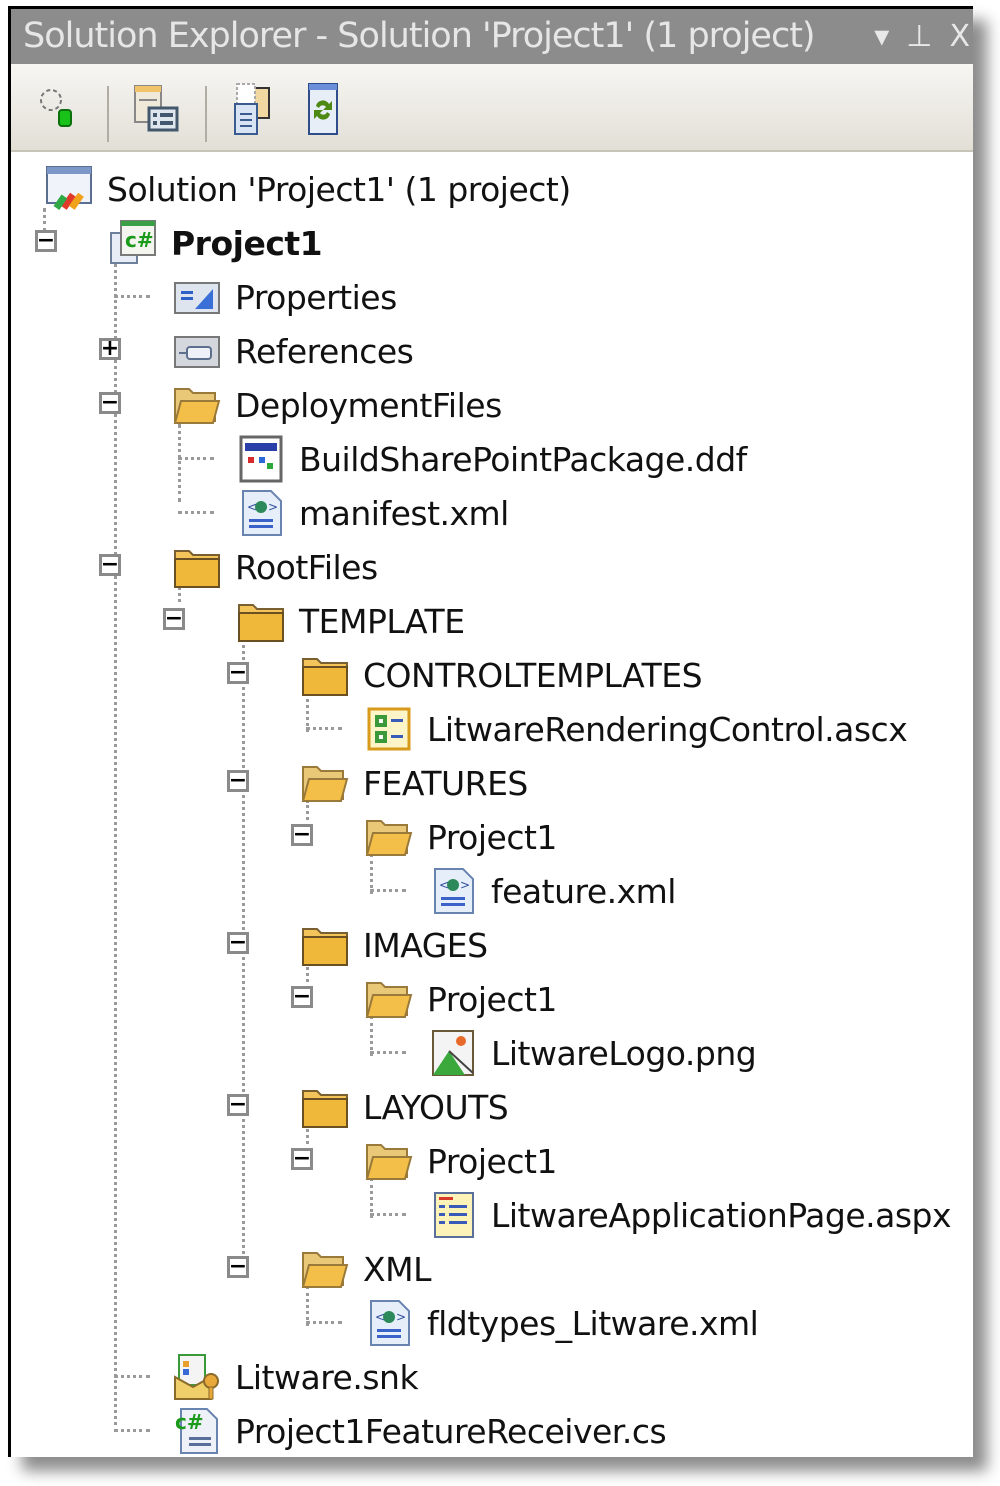 The width and height of the screenshot is (1000, 1486). What do you see at coordinates (339, 189) in the screenshot?
I see `tree-item-label: Solution 'Project1' (1 project)` at bounding box center [339, 189].